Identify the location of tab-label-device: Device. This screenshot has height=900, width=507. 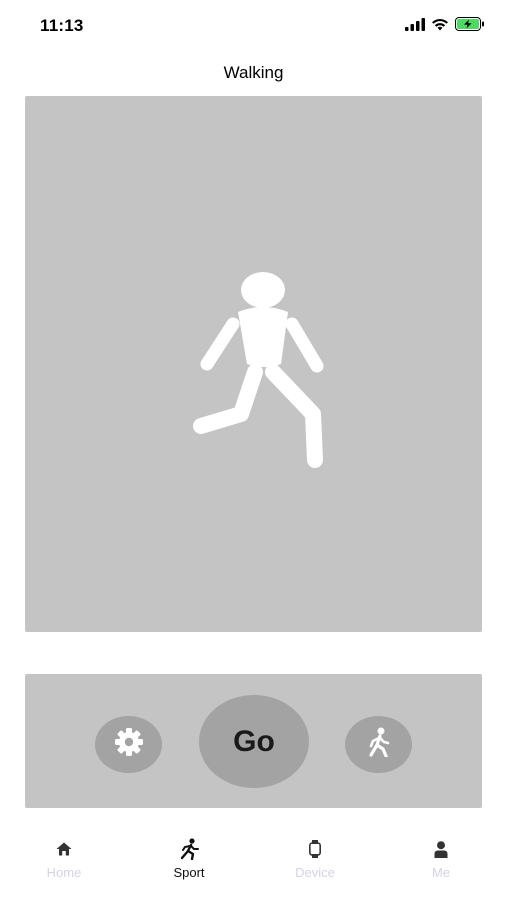
(315, 872).